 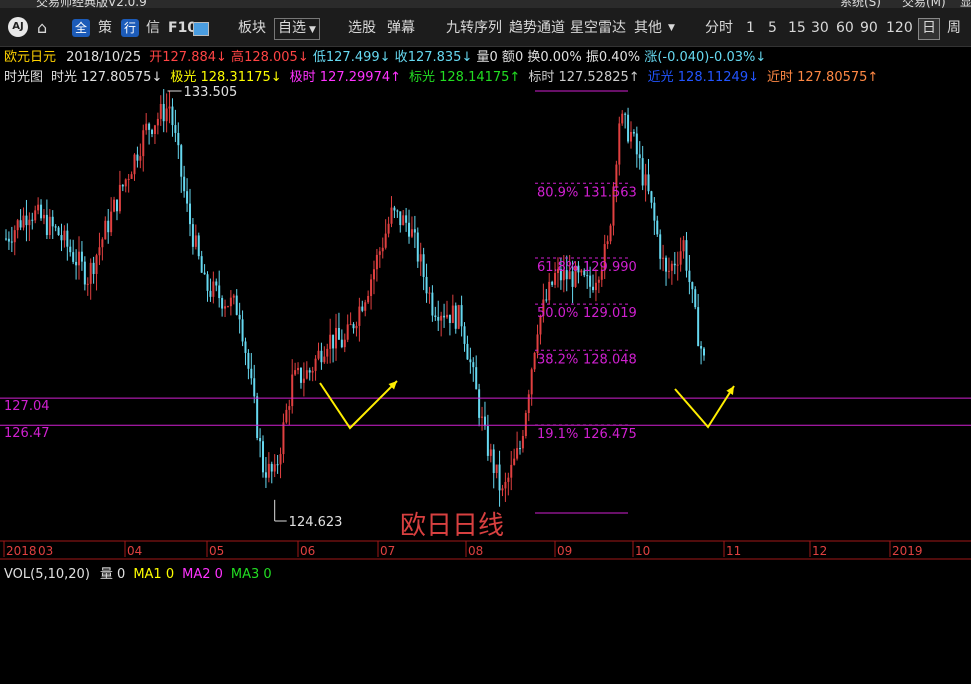 I want to click on menu-barrage: 弹幕, so click(x=401, y=28).